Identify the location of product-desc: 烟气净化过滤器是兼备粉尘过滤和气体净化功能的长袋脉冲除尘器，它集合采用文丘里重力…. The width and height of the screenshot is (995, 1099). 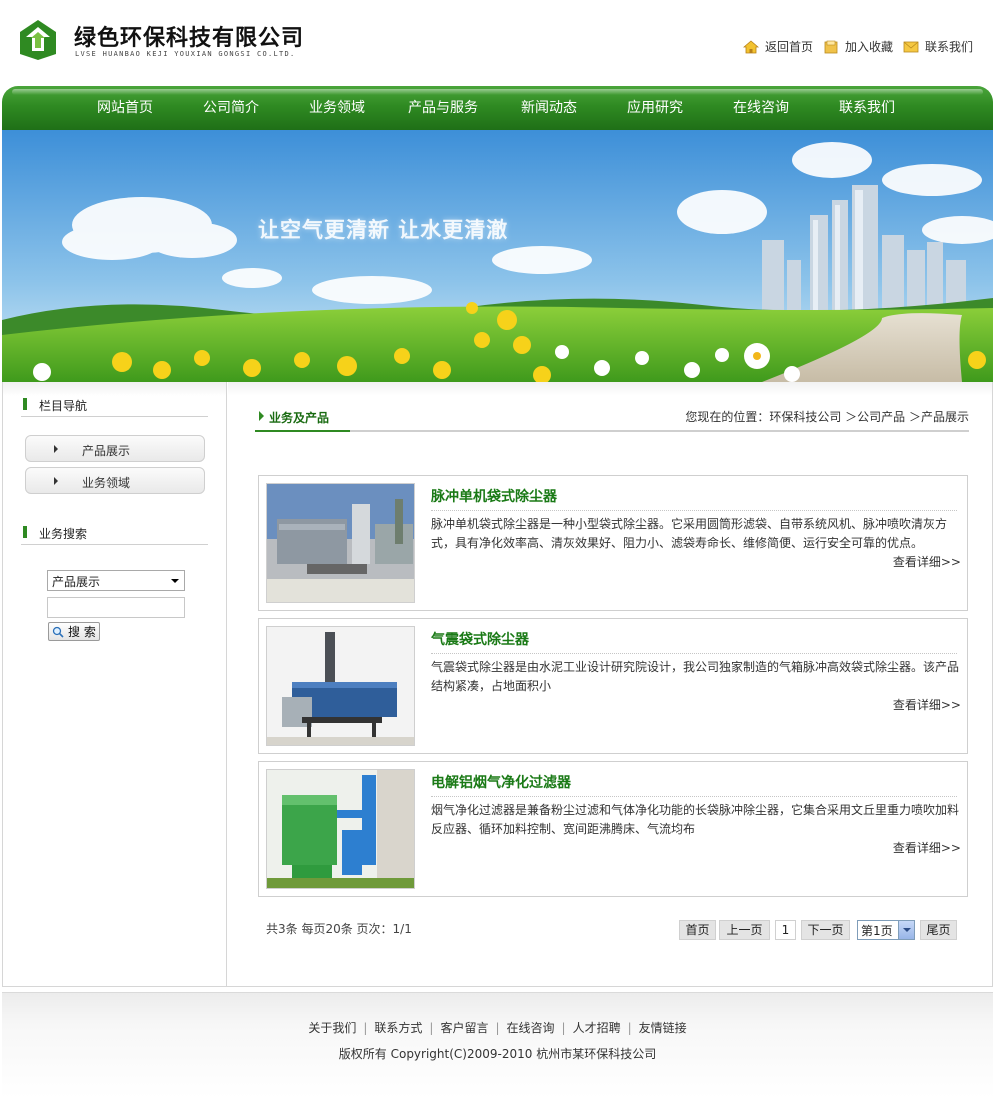
(695, 819).